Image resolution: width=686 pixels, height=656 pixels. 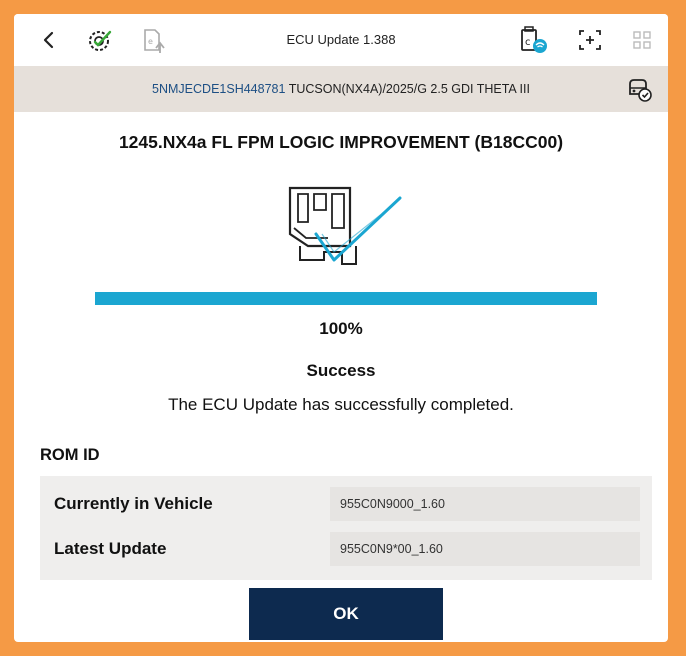 I want to click on rom-row-label-latest: Latest Update, so click(x=110, y=548).